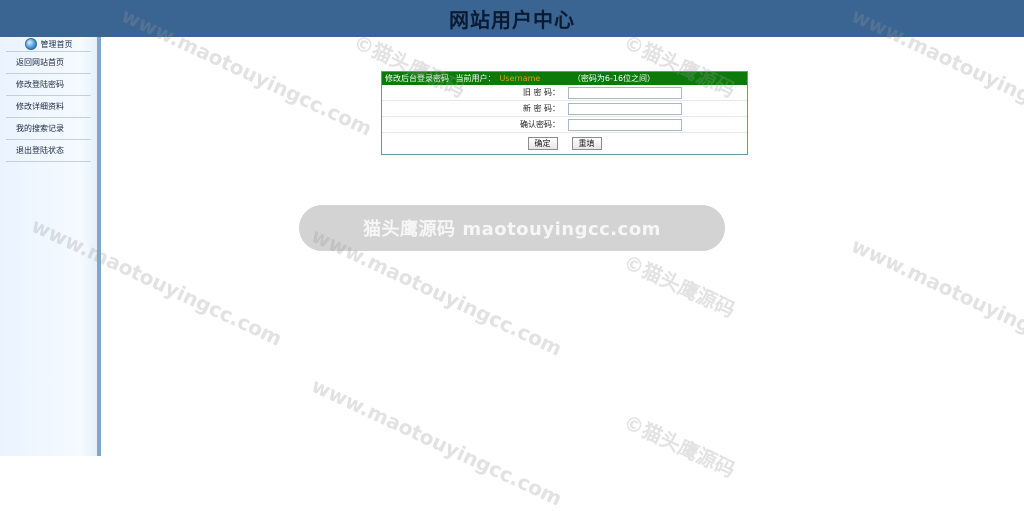 Image resolution: width=1024 pixels, height=511 pixels. I want to click on reset-button: 重填, so click(586, 143).